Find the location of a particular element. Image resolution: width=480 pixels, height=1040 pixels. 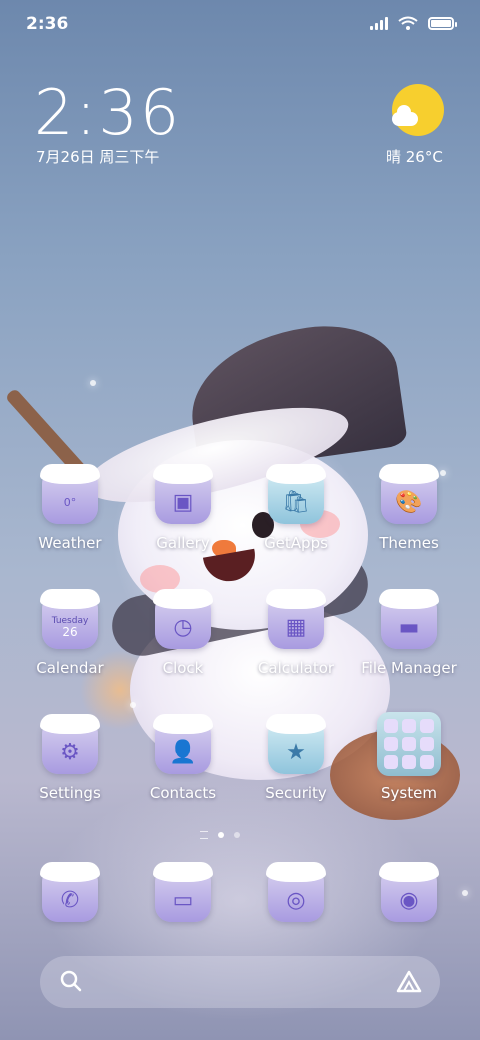

getapps-icon: 🛍 is located at coordinates (296, 494).